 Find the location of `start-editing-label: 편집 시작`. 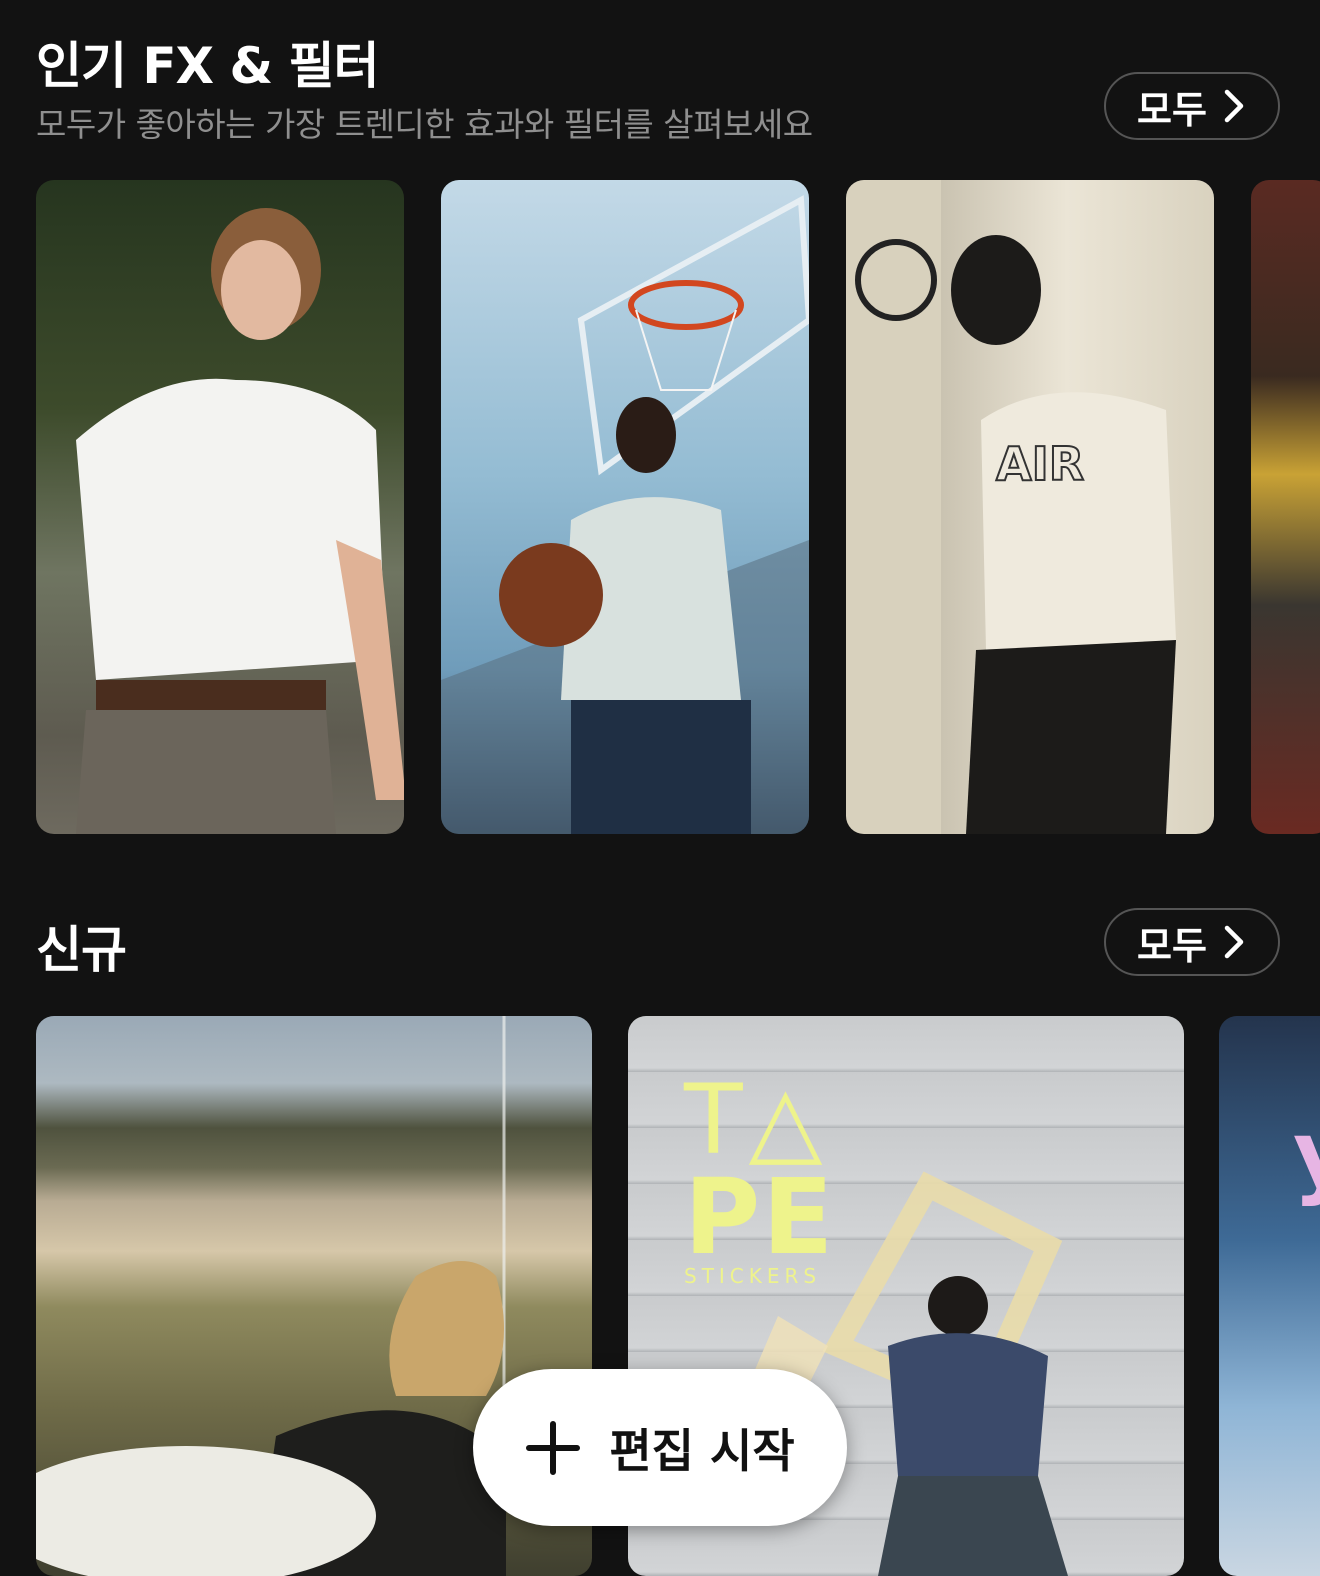

start-editing-label: 편집 시작 is located at coordinates (702, 1450).